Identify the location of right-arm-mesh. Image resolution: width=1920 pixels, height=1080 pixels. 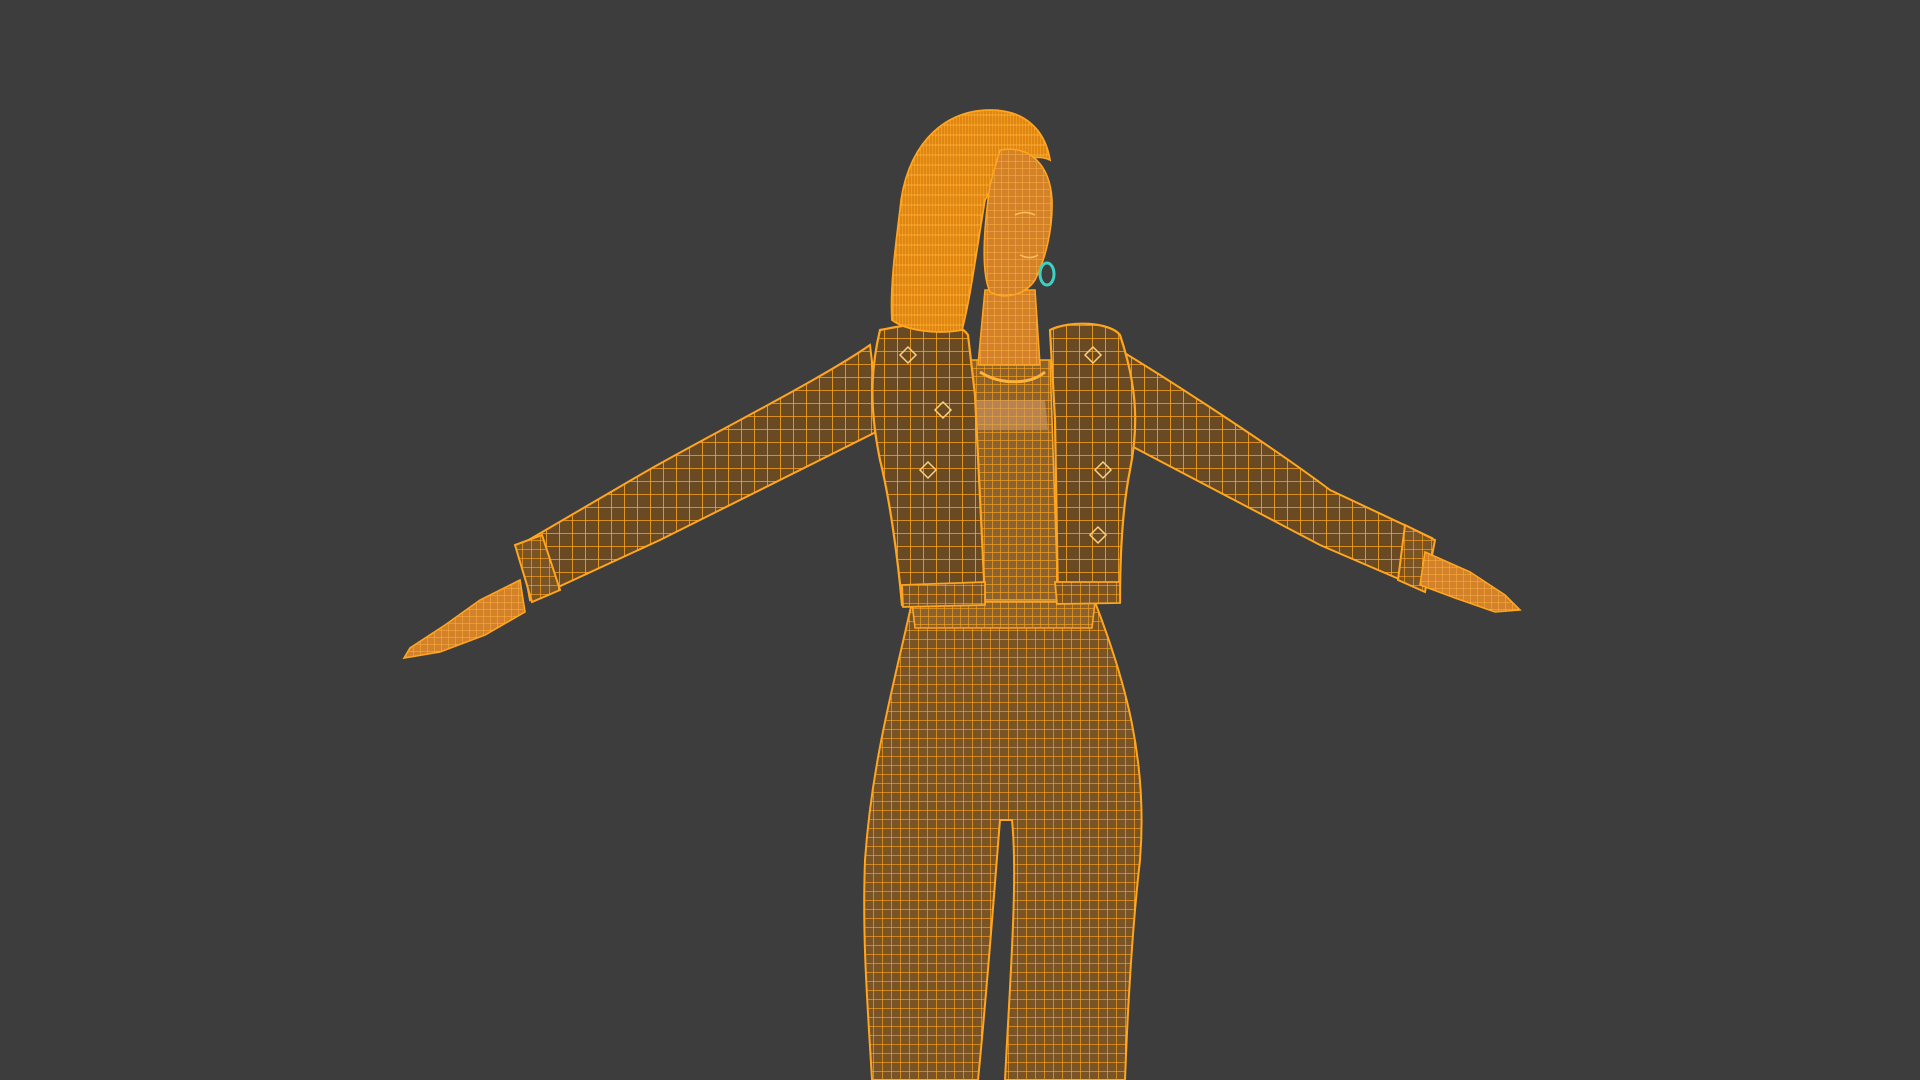
(1302, 470).